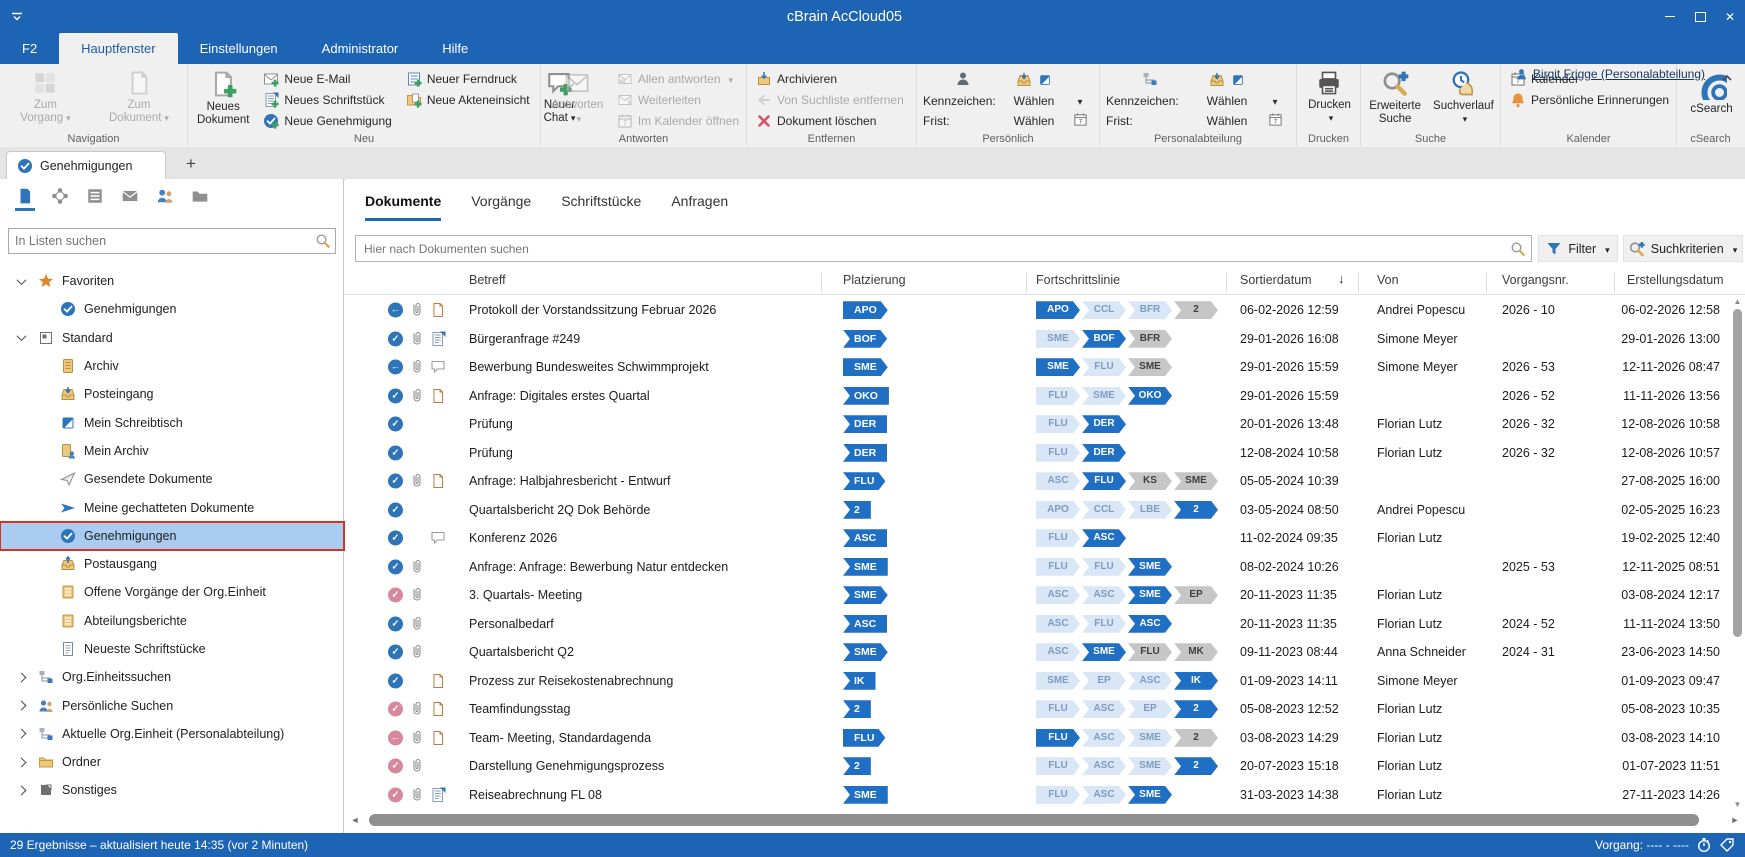 The image size is (1745, 857). Describe the element at coordinates (1535, 280) in the screenshot. I see `col-vorgangsnr: Vorgangsnr.` at that location.